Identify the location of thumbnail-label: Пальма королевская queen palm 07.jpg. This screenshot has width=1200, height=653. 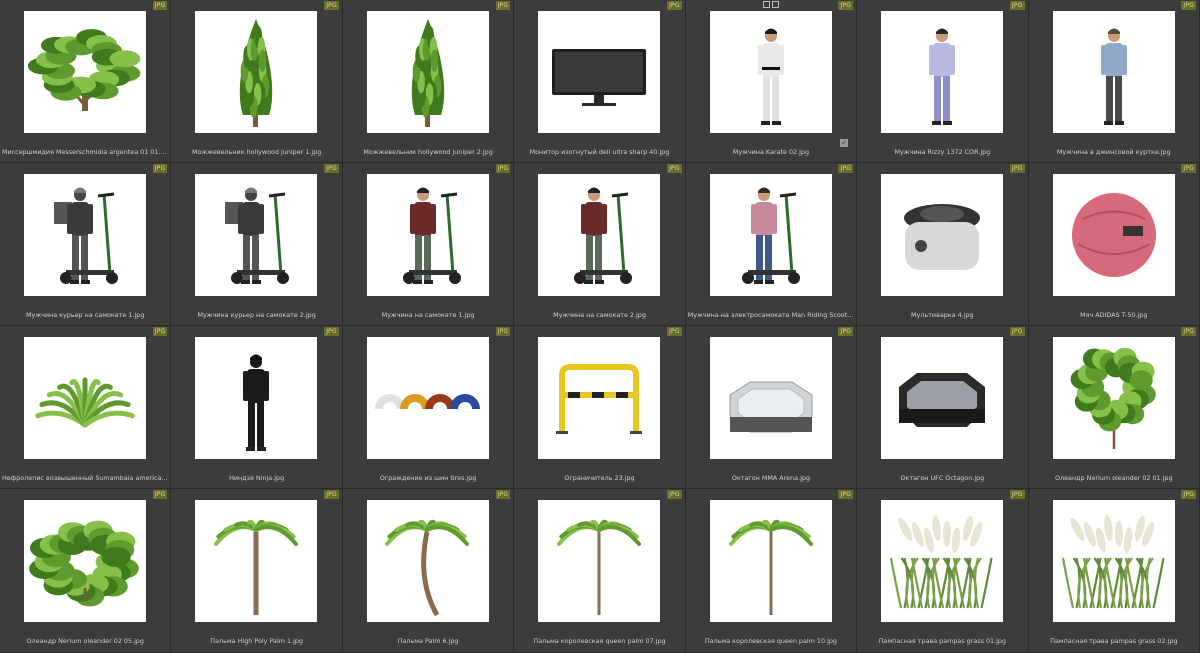
(599, 641).